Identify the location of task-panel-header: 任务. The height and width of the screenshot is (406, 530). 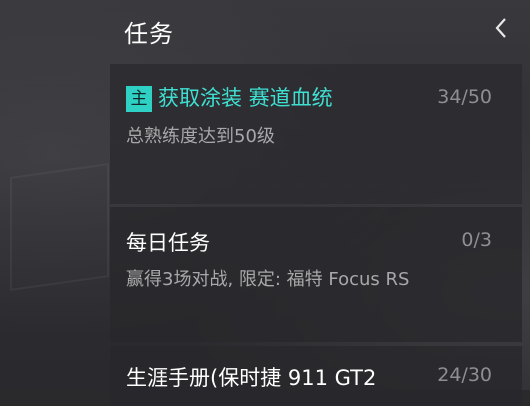
(320, 30).